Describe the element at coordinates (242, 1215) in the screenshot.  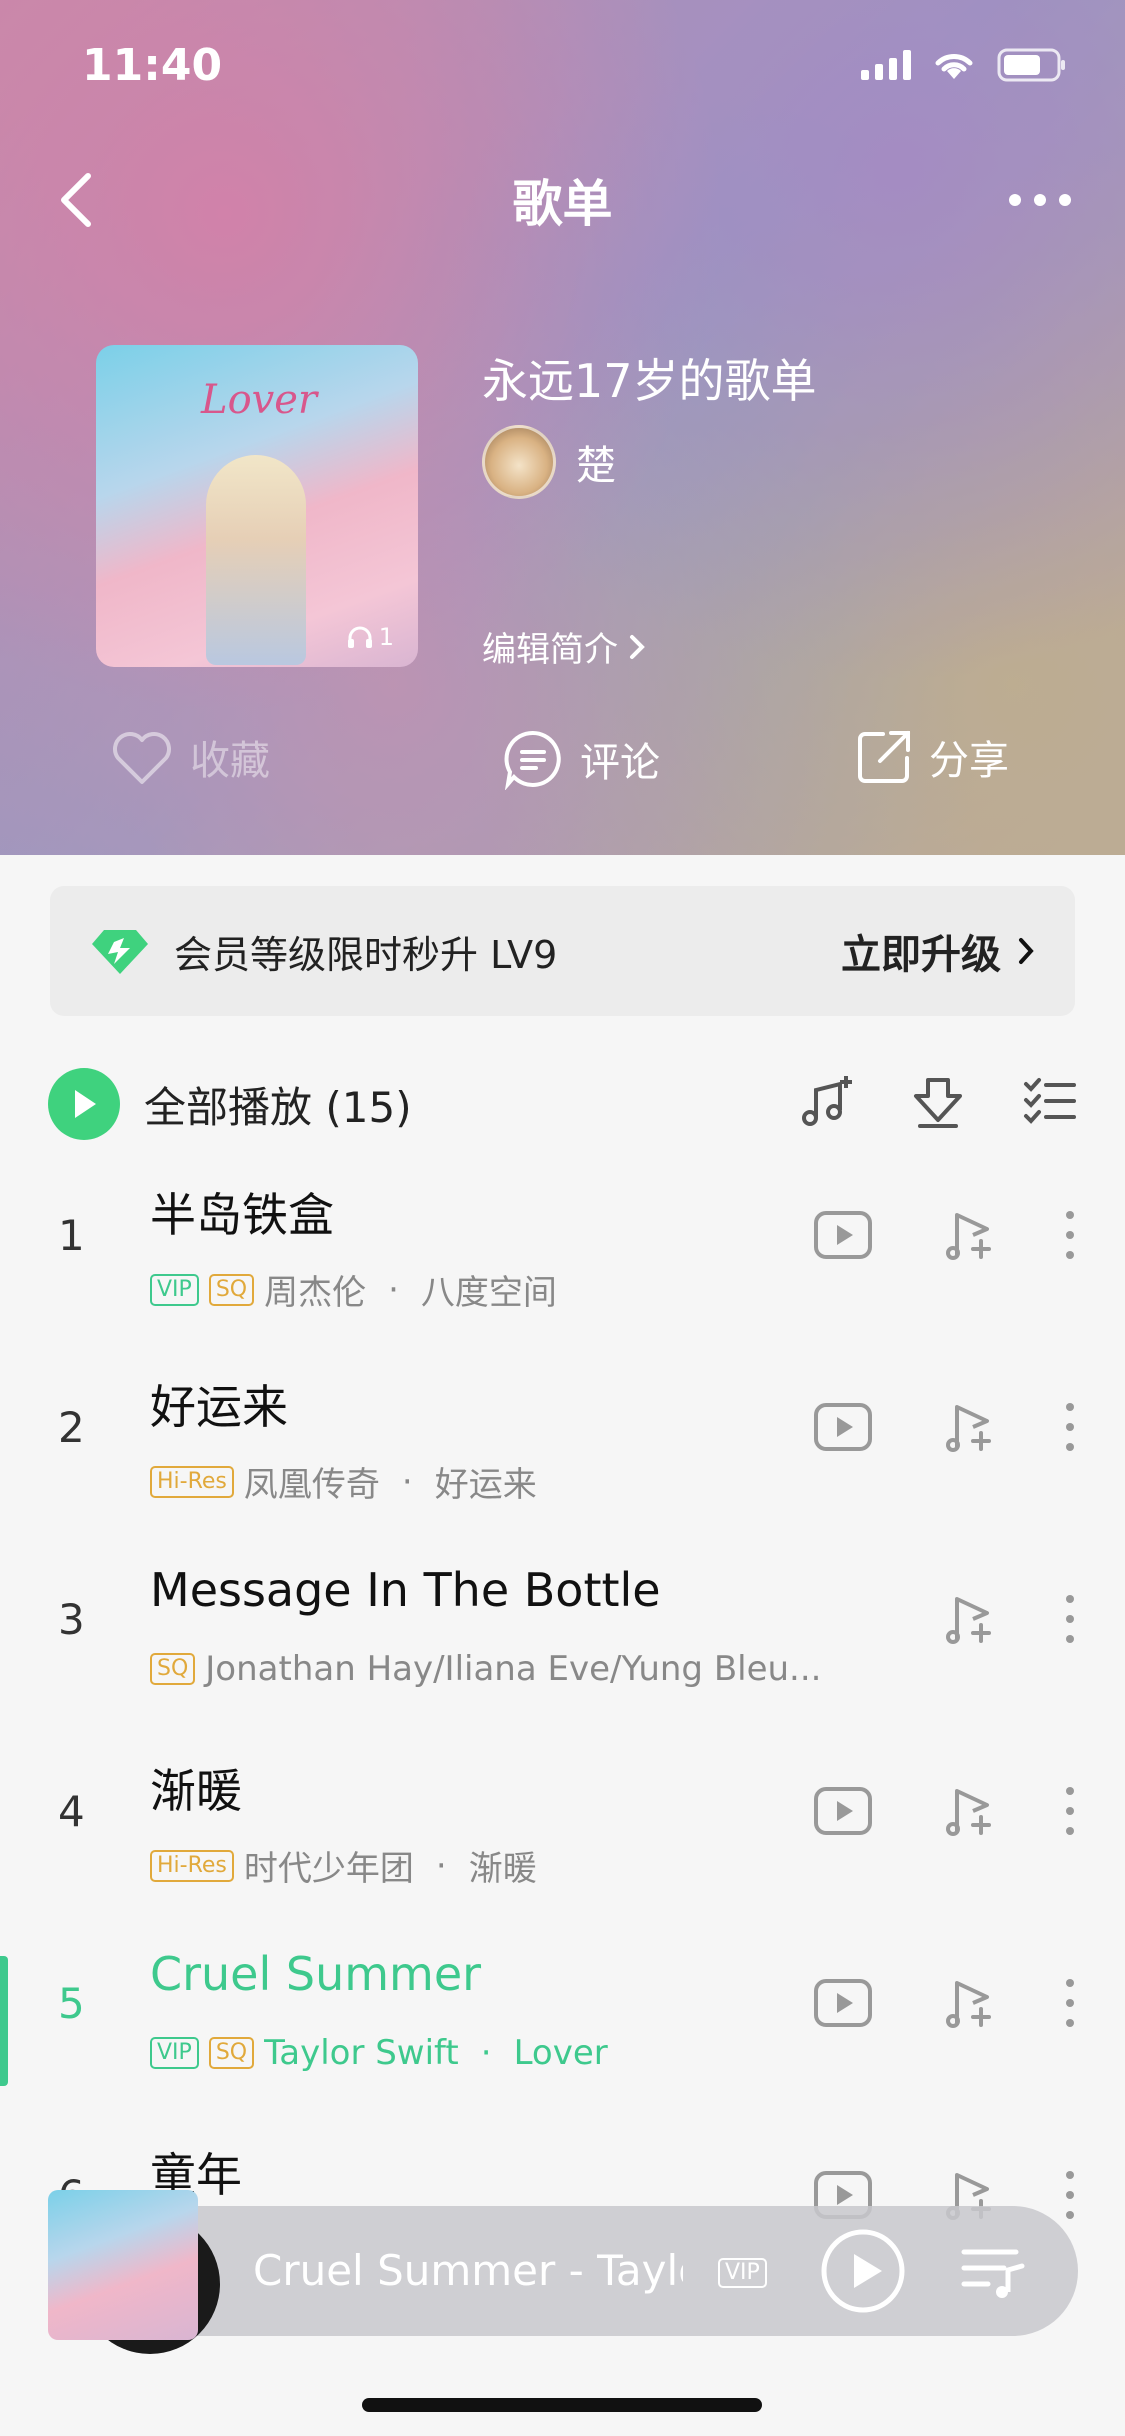
I see `song-title: 半岛铁盒` at that location.